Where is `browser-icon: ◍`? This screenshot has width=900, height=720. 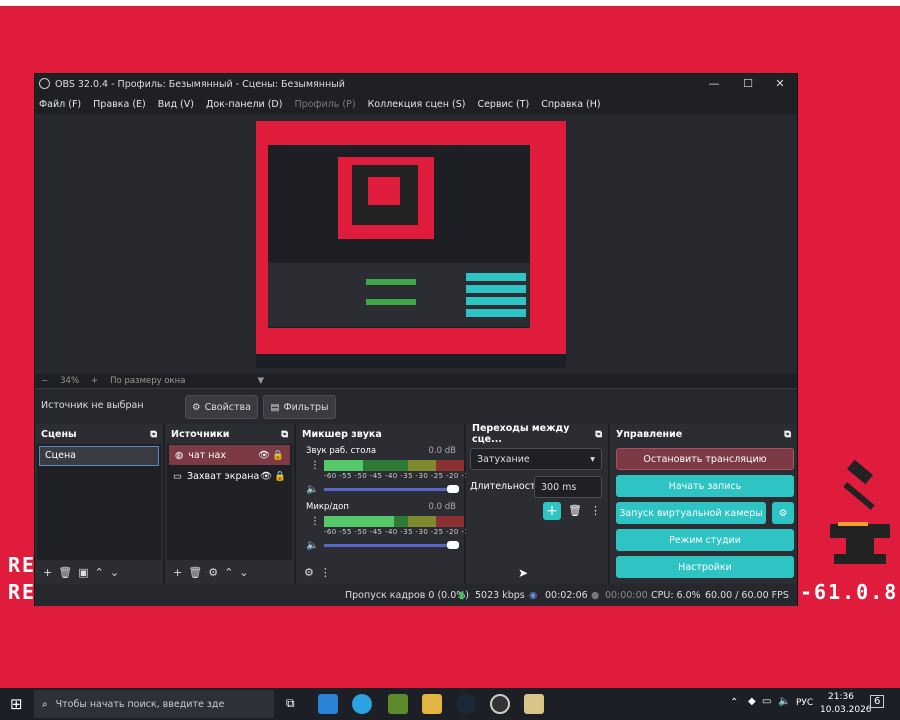 browser-icon: ◍ is located at coordinates (179, 455).